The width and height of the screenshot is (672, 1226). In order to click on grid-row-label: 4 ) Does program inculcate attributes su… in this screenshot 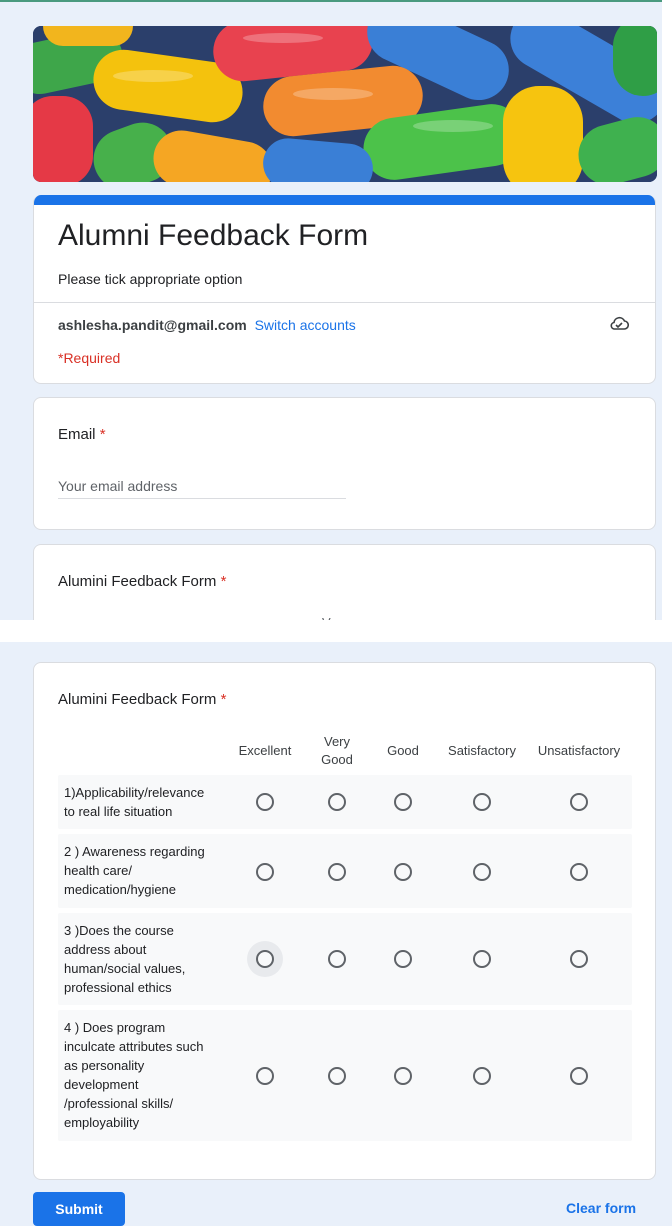, I will do `click(144, 1075)`.